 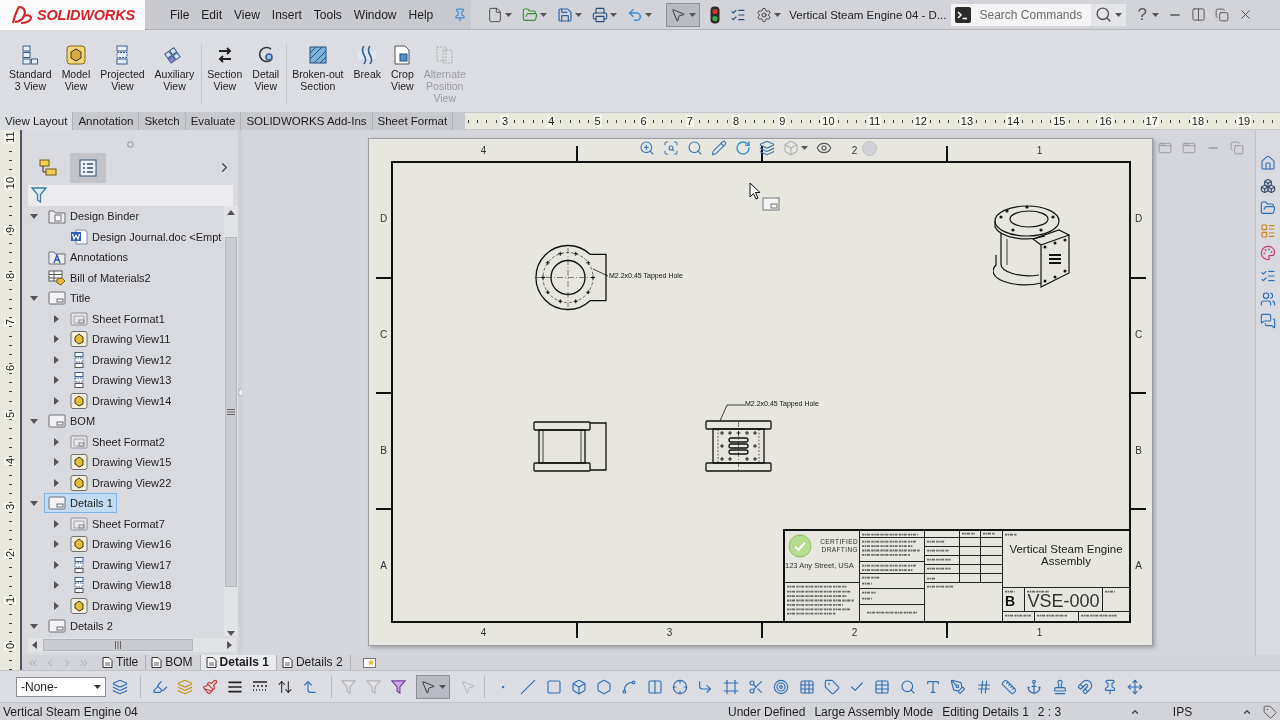 What do you see at coordinates (635, 14) in the screenshot?
I see `undo-icon` at bounding box center [635, 14].